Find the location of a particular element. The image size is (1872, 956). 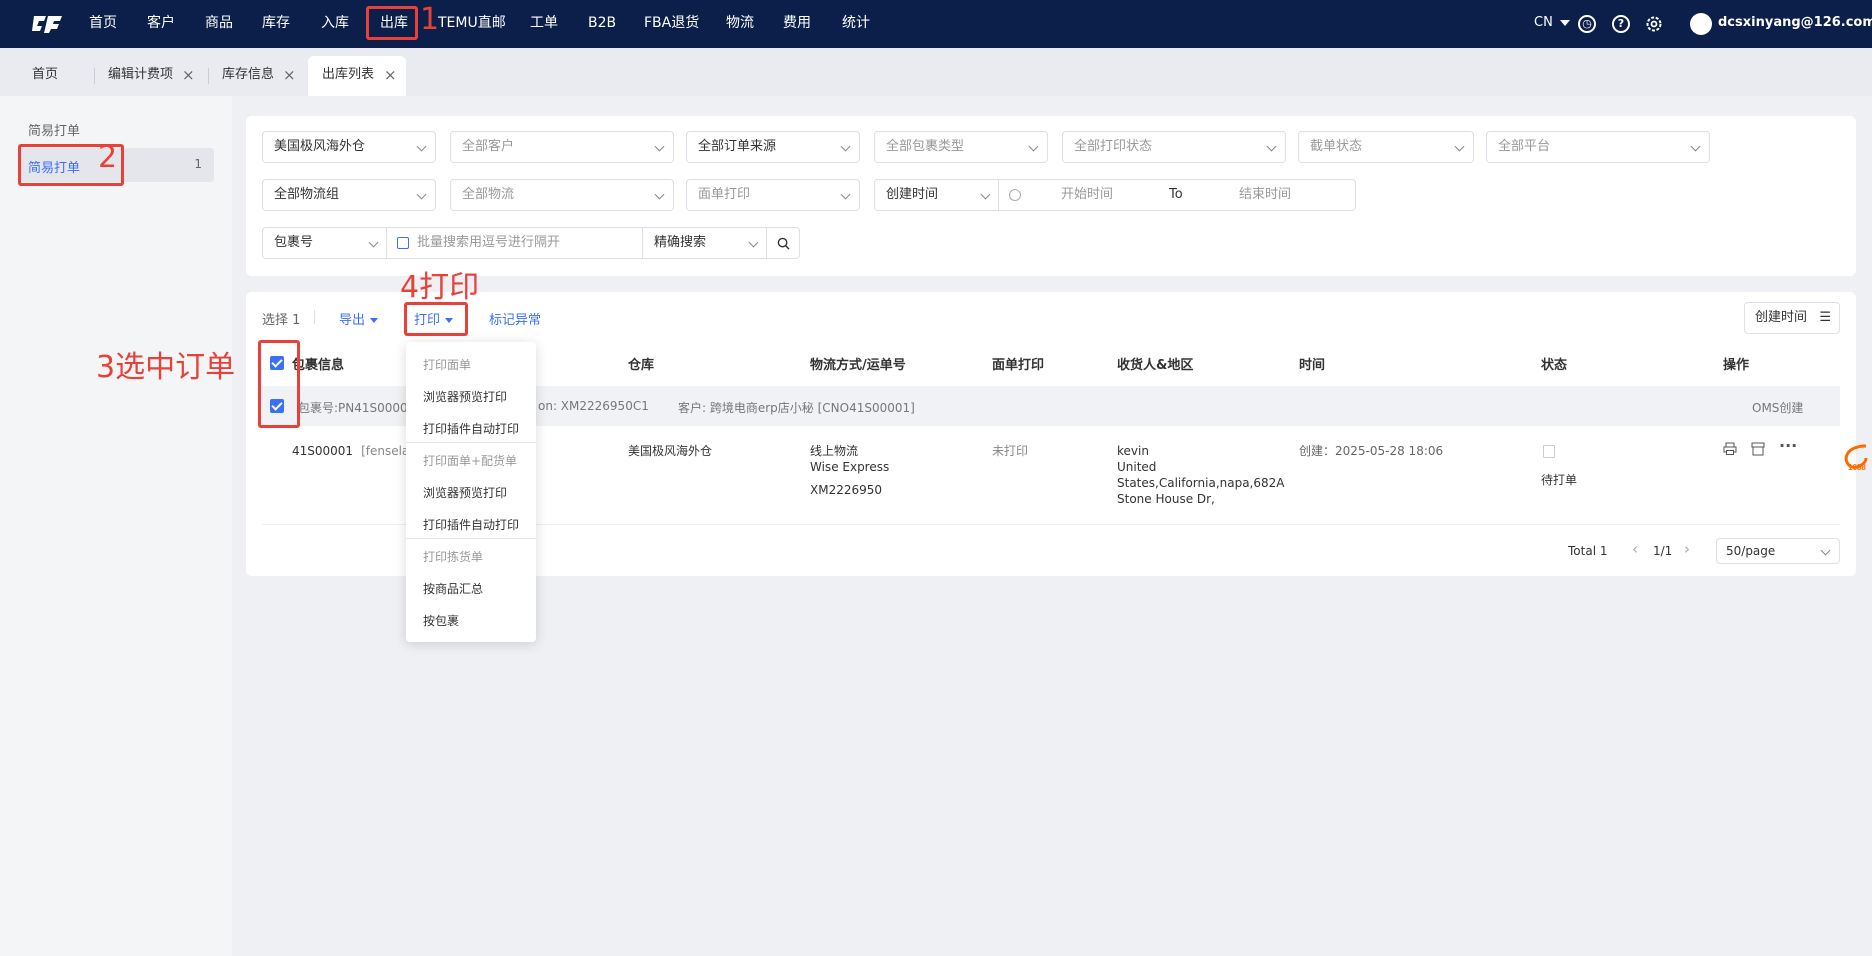

search-type-select: 包裹号 is located at coordinates (325, 243).